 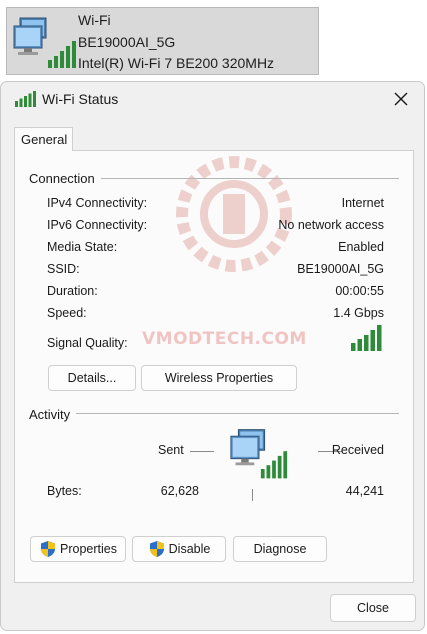 What do you see at coordinates (202, 451) in the screenshot?
I see `sent-line` at bounding box center [202, 451].